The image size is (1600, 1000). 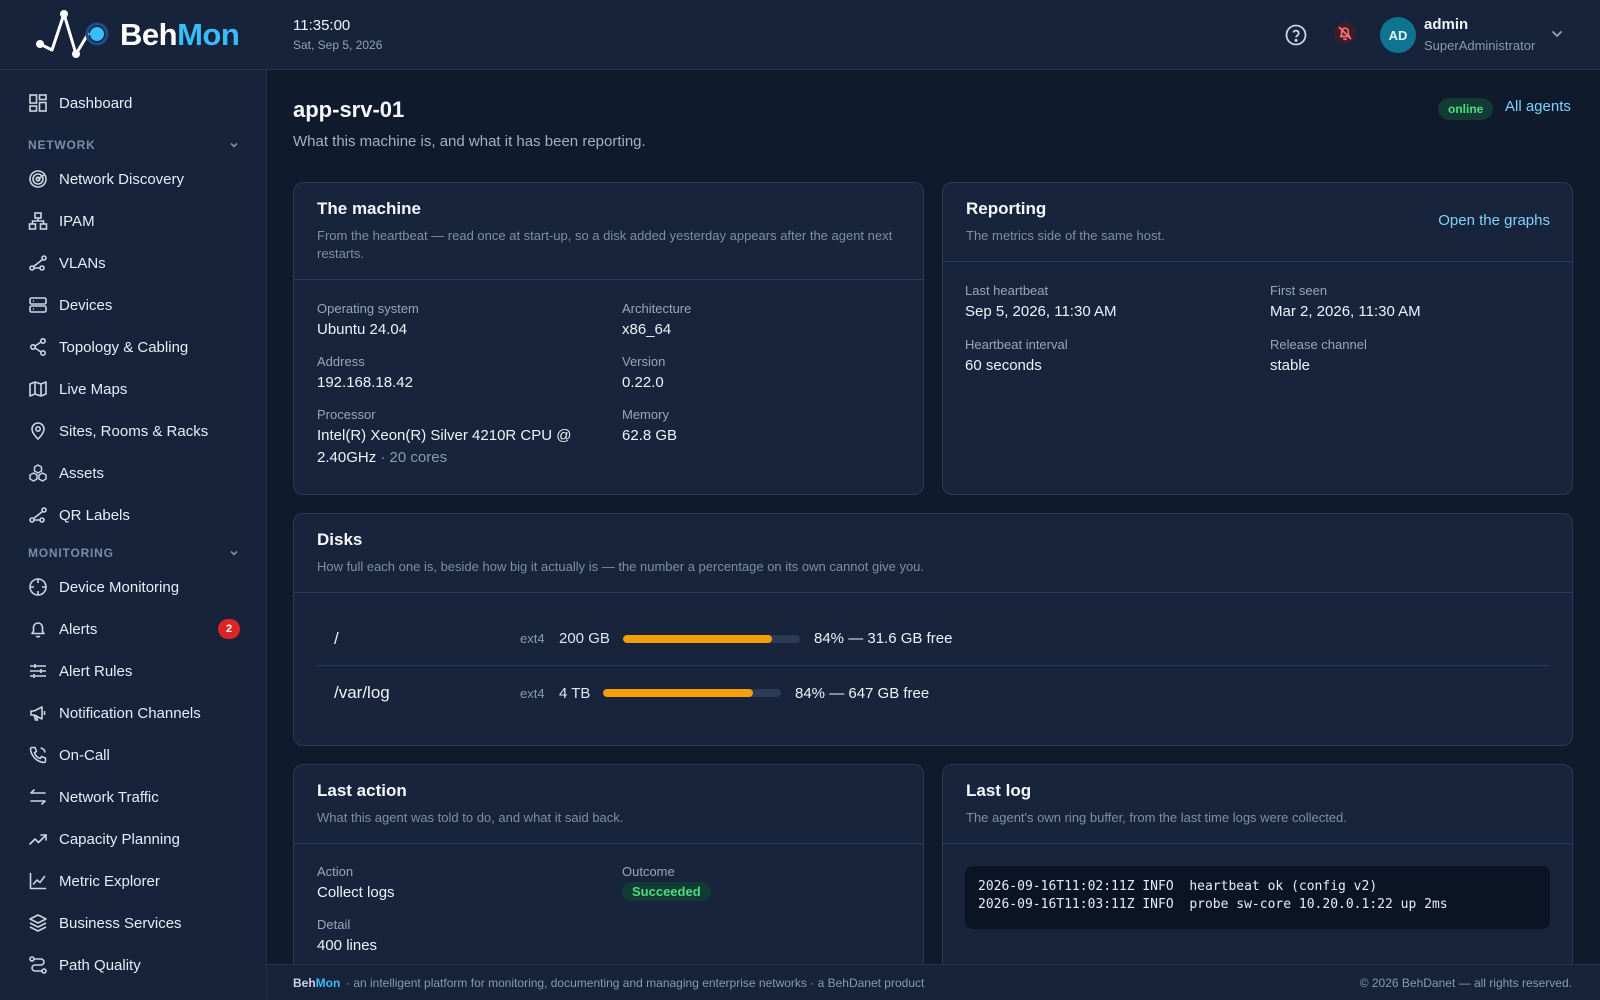 What do you see at coordinates (133, 389) in the screenshot?
I see `sidebar-item-live-maps: Live Maps` at bounding box center [133, 389].